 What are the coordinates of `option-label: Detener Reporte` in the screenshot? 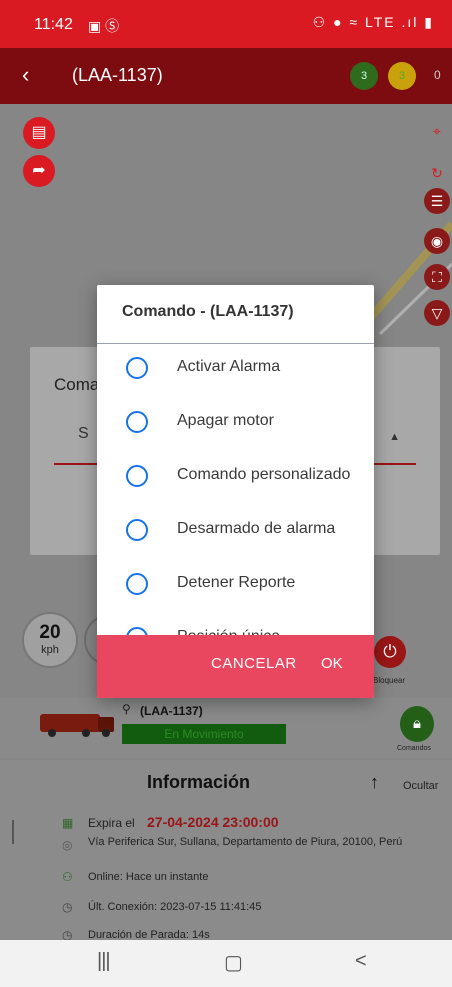 It's located at (236, 582).